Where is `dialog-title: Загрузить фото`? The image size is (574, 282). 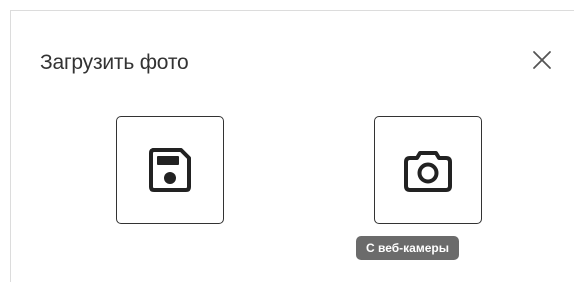
dialog-title: Загрузить фото is located at coordinates (114, 62).